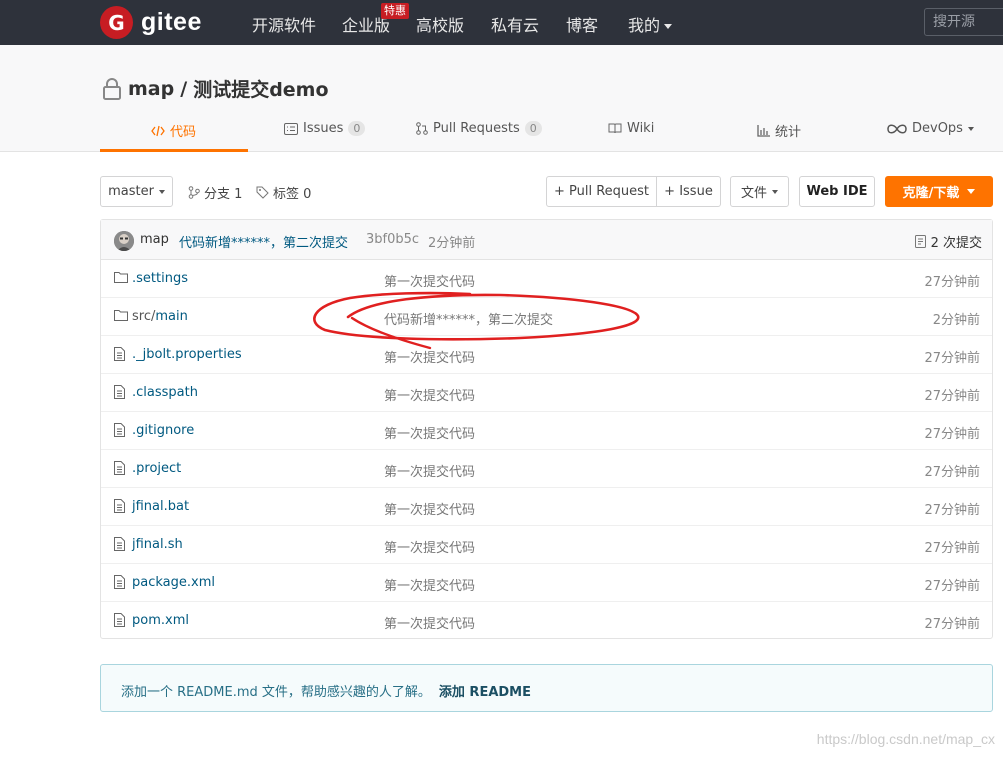 This screenshot has height=757, width=1003. Describe the element at coordinates (546, 507) in the screenshot. I see `table-row: jfinal.bat 第一次提交代码 27分钟前` at that location.